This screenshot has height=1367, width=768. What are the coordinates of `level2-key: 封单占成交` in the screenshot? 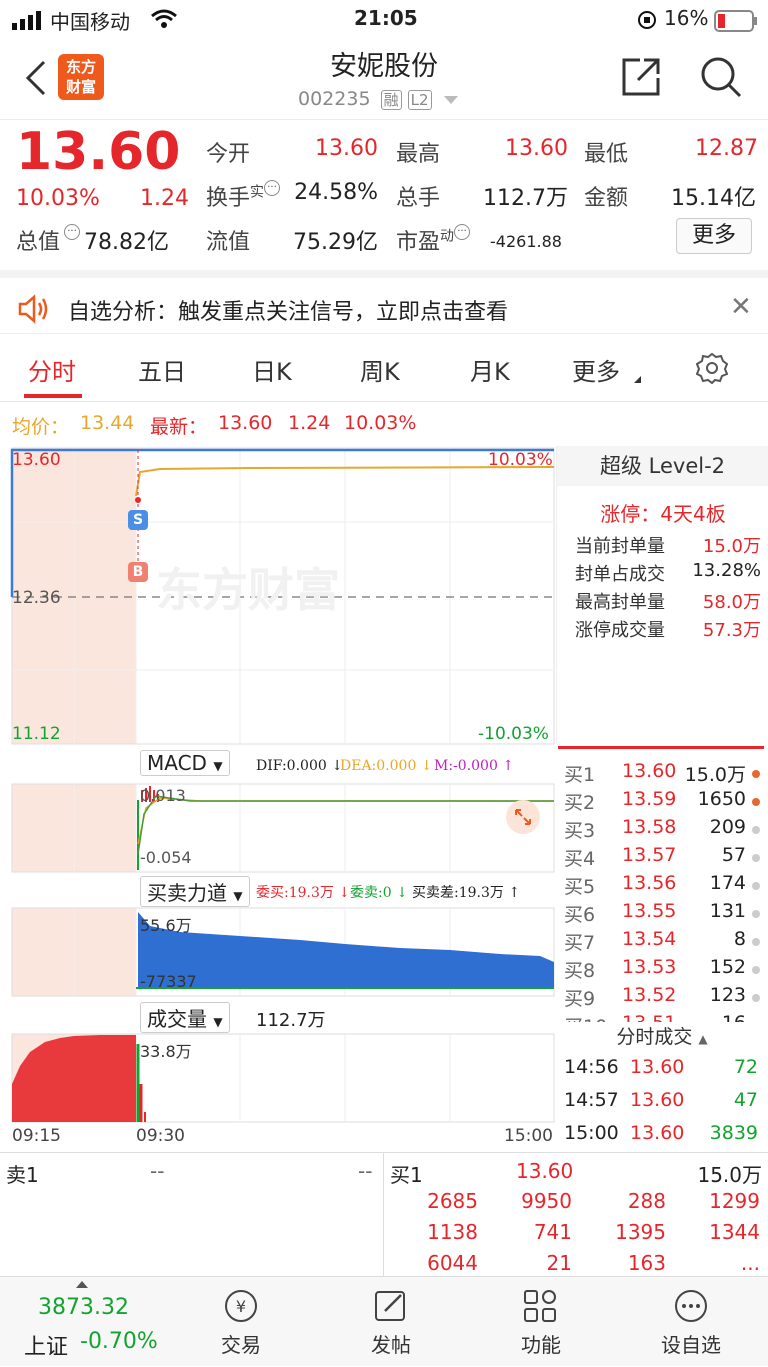 It's located at (620, 574).